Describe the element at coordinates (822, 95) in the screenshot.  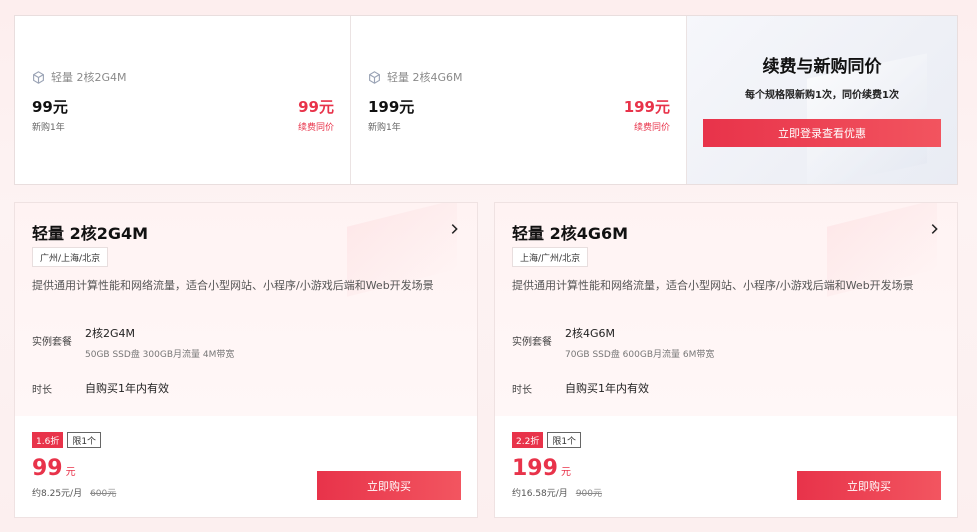
I see `promo-subtitle: 每个规格限新购1次，同价续费1次` at that location.